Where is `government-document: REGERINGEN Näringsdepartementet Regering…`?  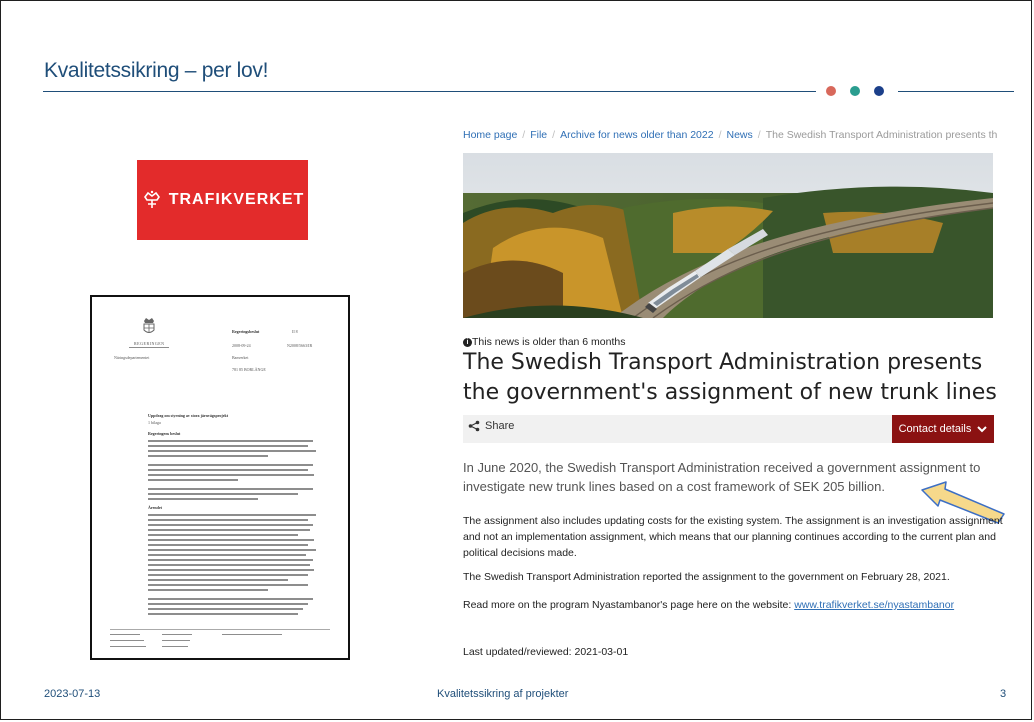 government-document: REGERINGEN Näringsdepartementet Regering… is located at coordinates (220, 477).